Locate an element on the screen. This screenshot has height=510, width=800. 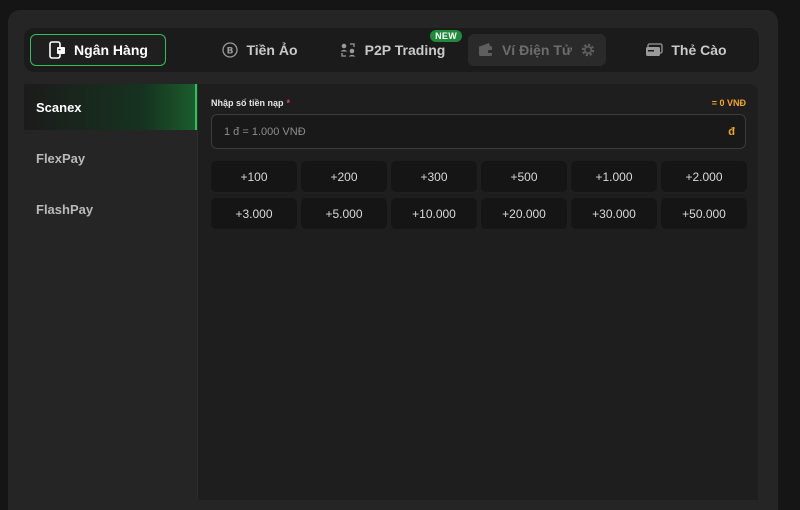
tab-crypto: B Tiền Ảo is located at coordinates (260, 50).